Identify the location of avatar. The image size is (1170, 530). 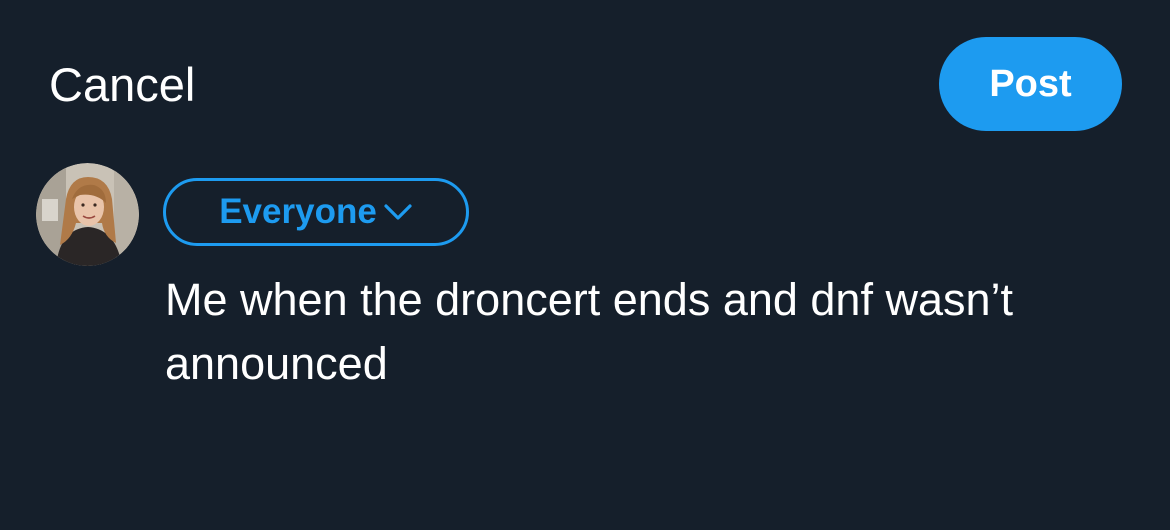
(87, 214).